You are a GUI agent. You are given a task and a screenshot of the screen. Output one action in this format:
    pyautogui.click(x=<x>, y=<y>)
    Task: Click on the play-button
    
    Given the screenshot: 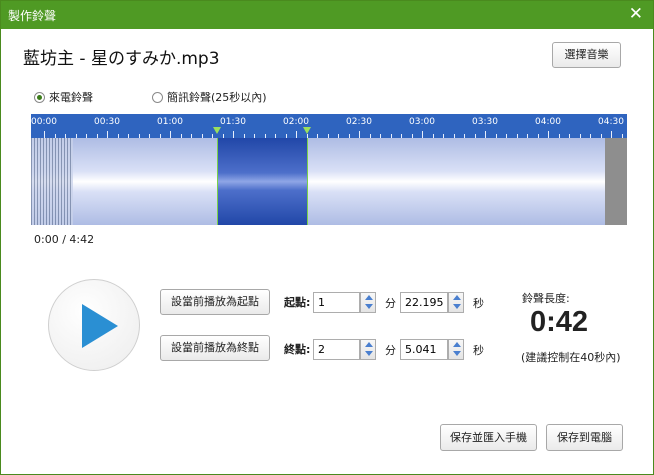 What is the action you would take?
    pyautogui.click(x=94, y=325)
    